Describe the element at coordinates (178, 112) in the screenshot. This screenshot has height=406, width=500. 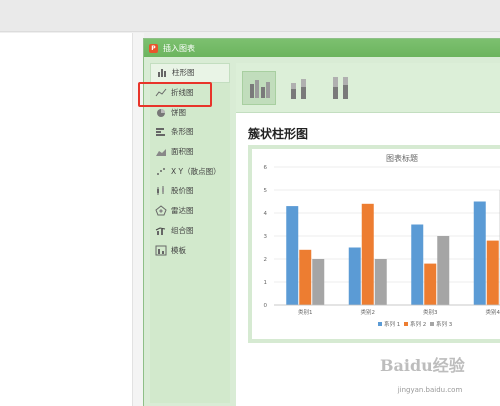
I see `sidebar-item-label: 饼图` at that location.